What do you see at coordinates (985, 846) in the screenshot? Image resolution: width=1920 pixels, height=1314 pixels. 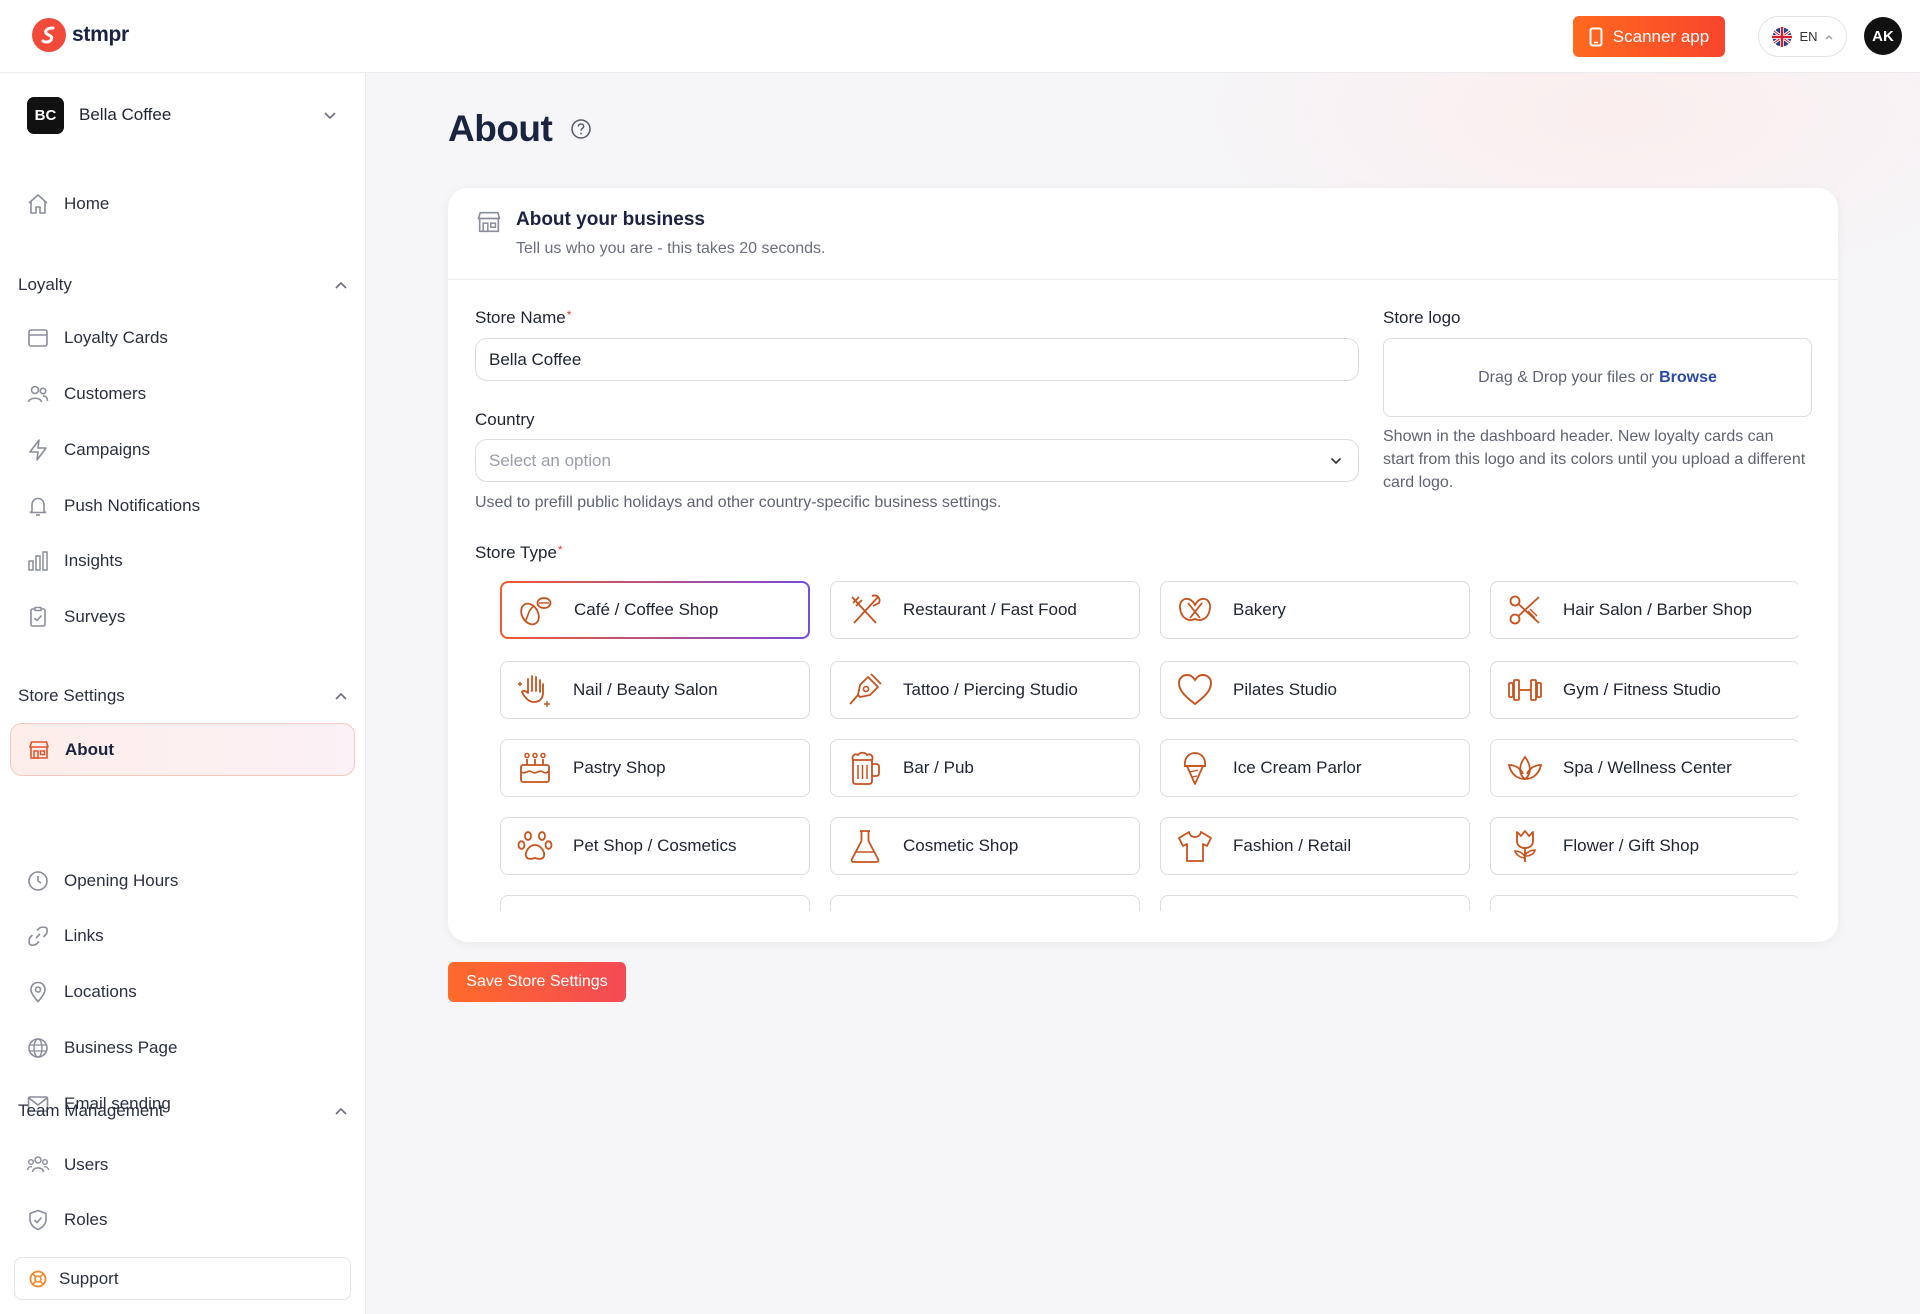 I see `store-type-cosmetic-shop: Cosmetic Shop` at bounding box center [985, 846].